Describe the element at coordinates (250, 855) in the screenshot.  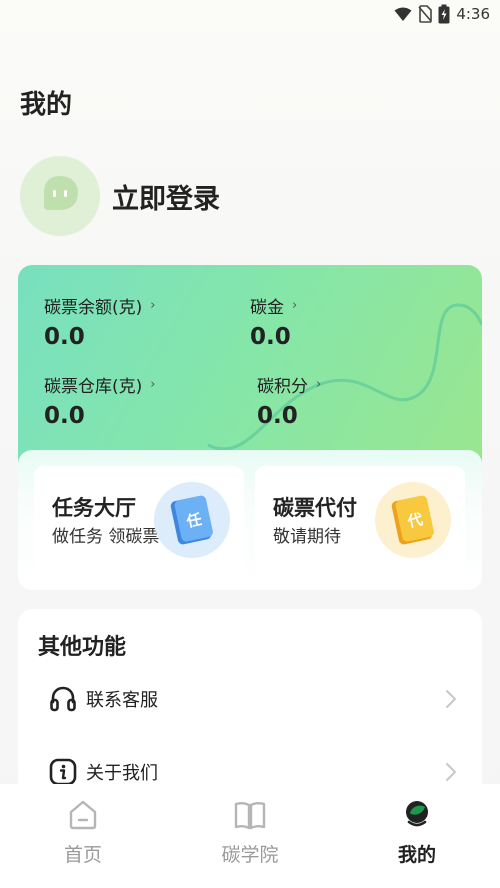
I see `tab-label: 碳学院` at that location.